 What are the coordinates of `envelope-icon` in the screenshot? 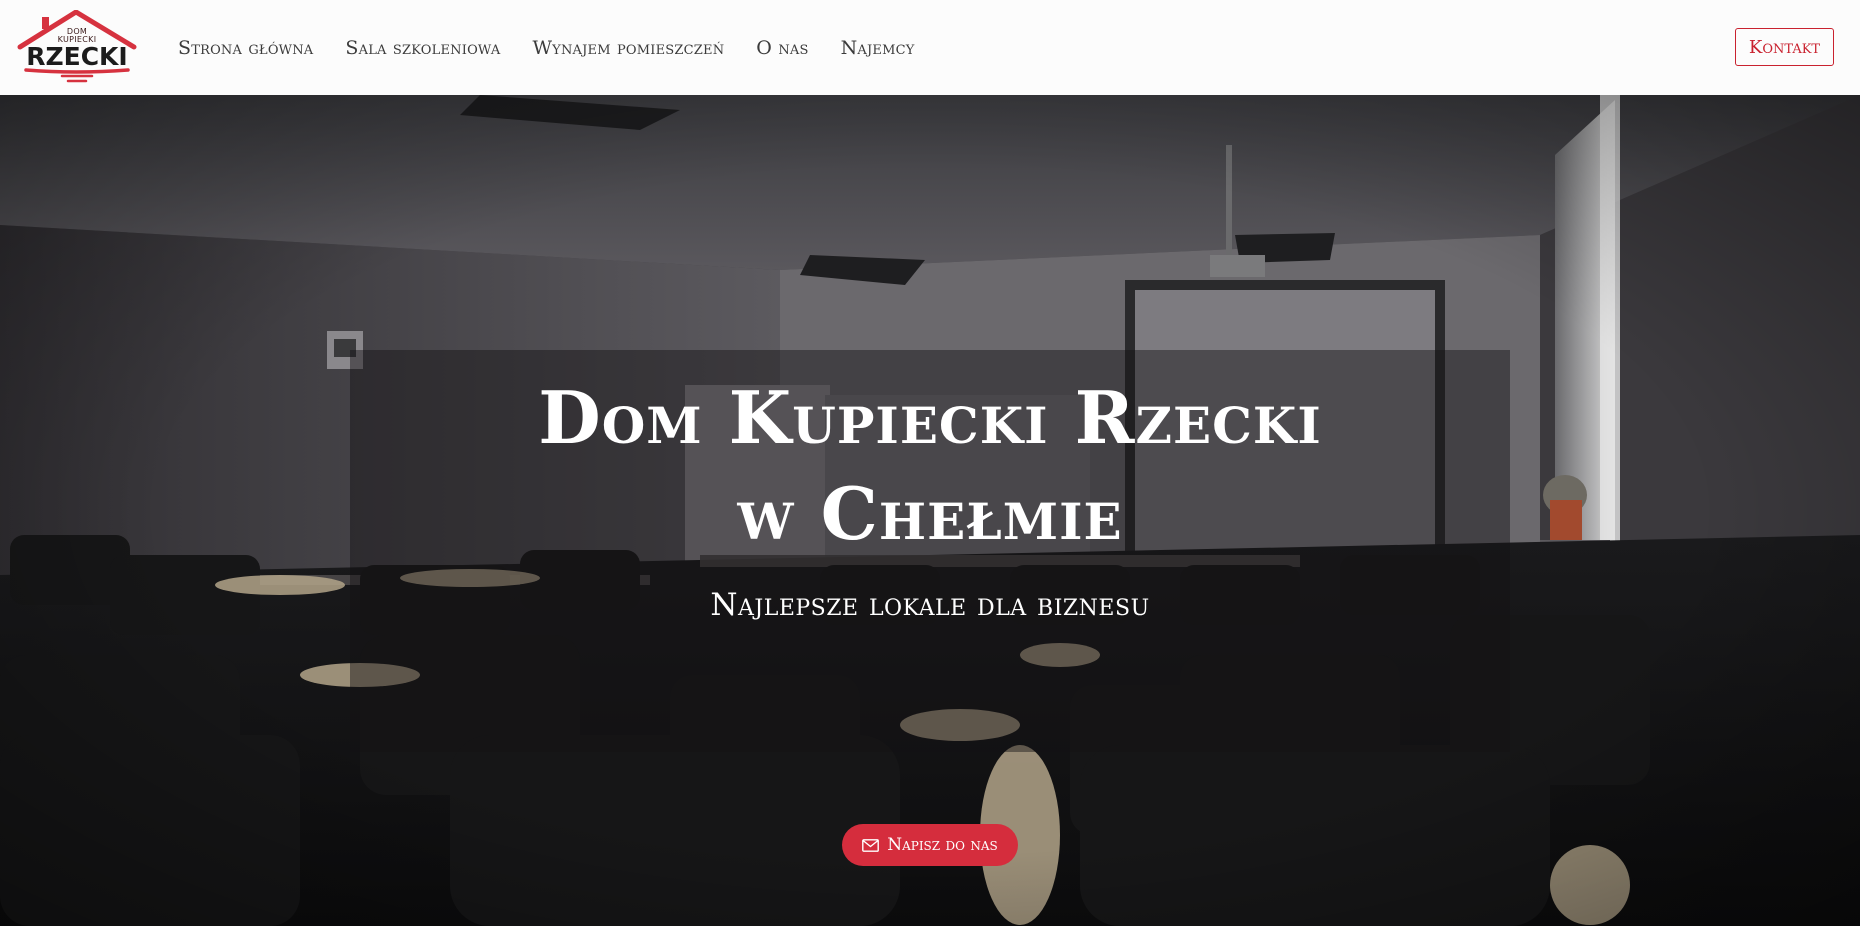 It's located at (871, 845).